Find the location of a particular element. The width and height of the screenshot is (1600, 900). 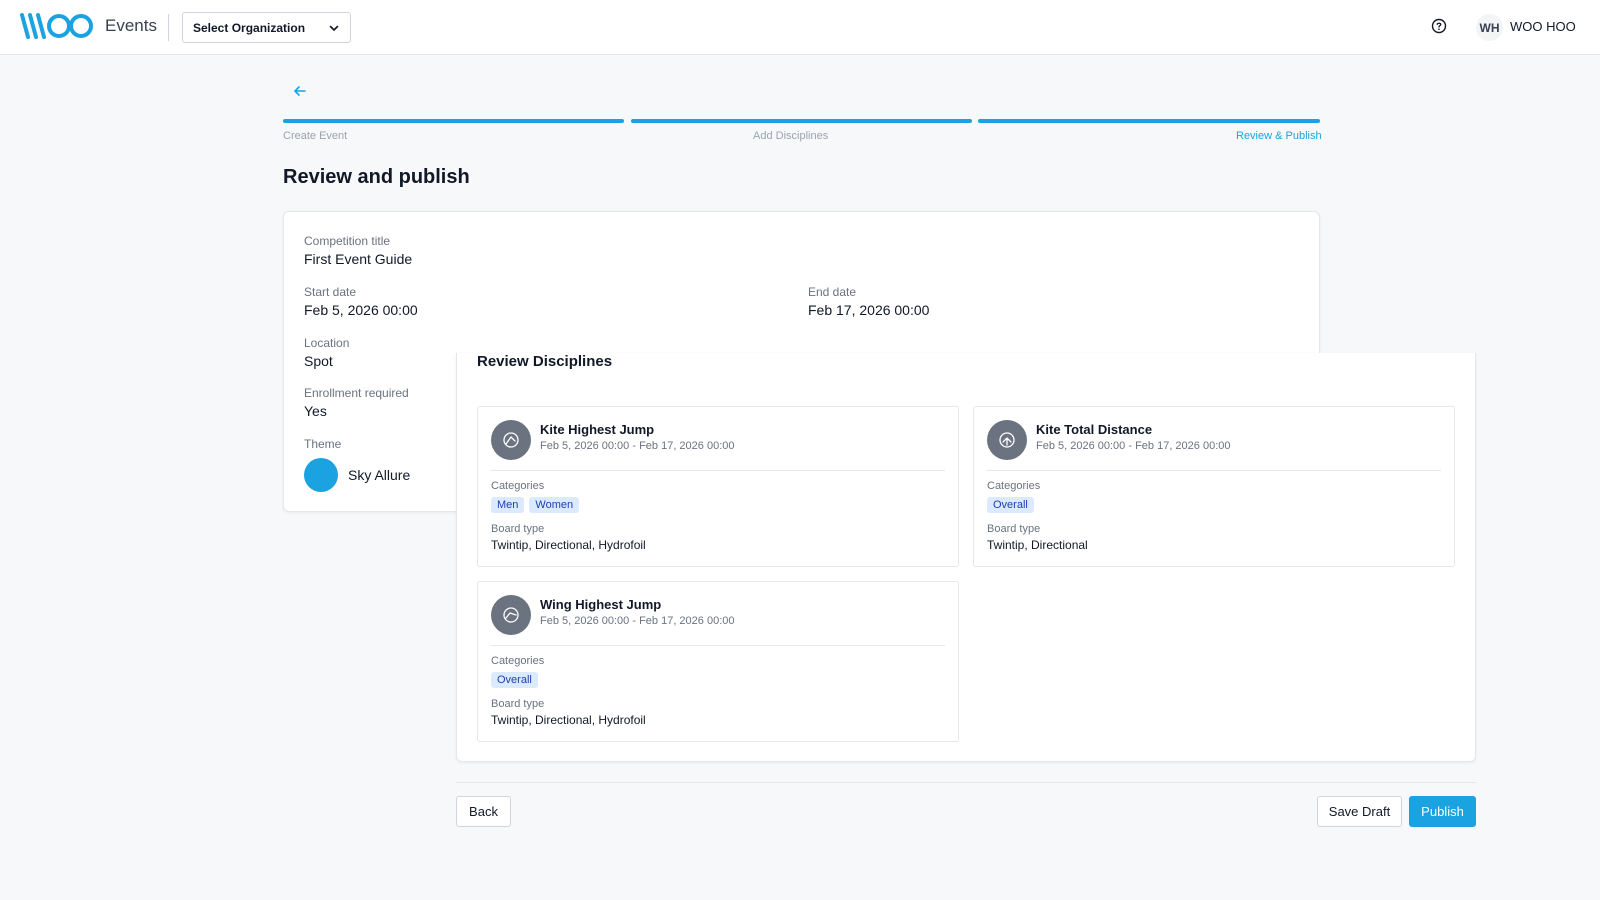

save-draft-button: Save Draft is located at coordinates (1359, 811).